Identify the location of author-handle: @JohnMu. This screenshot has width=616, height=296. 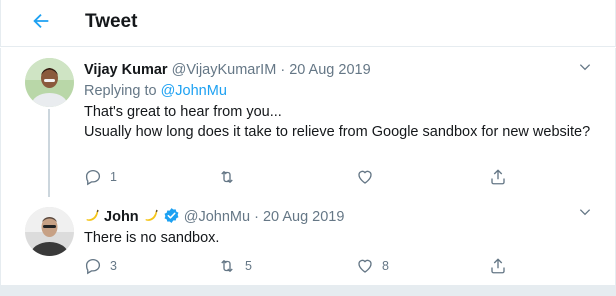
(217, 217).